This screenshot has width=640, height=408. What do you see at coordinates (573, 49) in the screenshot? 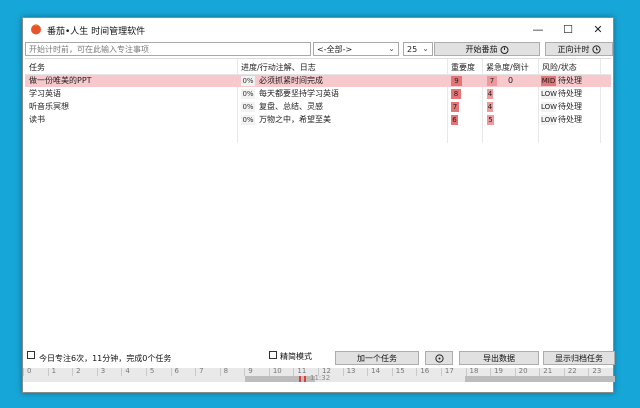
I see `forward-timer-label: 正向计时` at bounding box center [573, 49].